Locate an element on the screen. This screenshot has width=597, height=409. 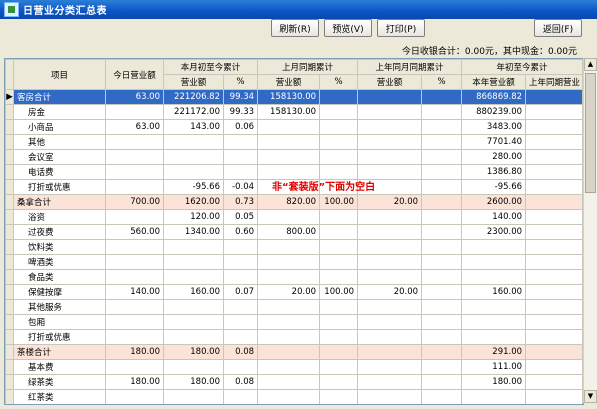
back-button: 返回(F) is located at coordinates (558, 28).